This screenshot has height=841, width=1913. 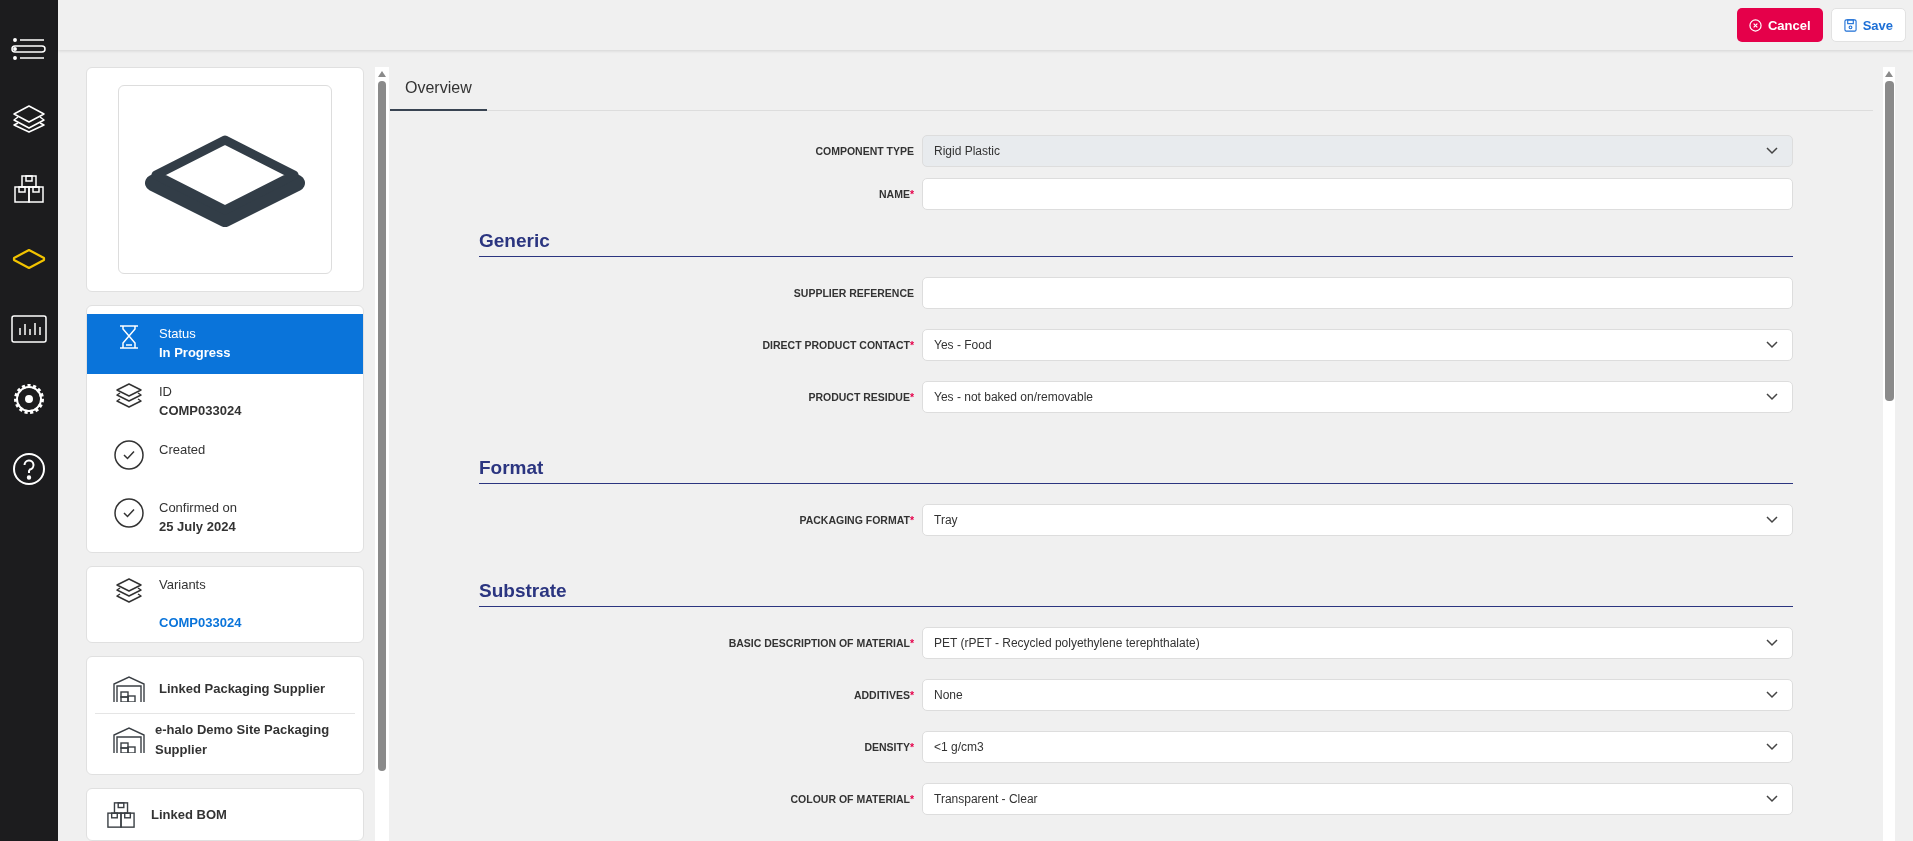 I want to click on save-icon, so click(x=1850, y=25).